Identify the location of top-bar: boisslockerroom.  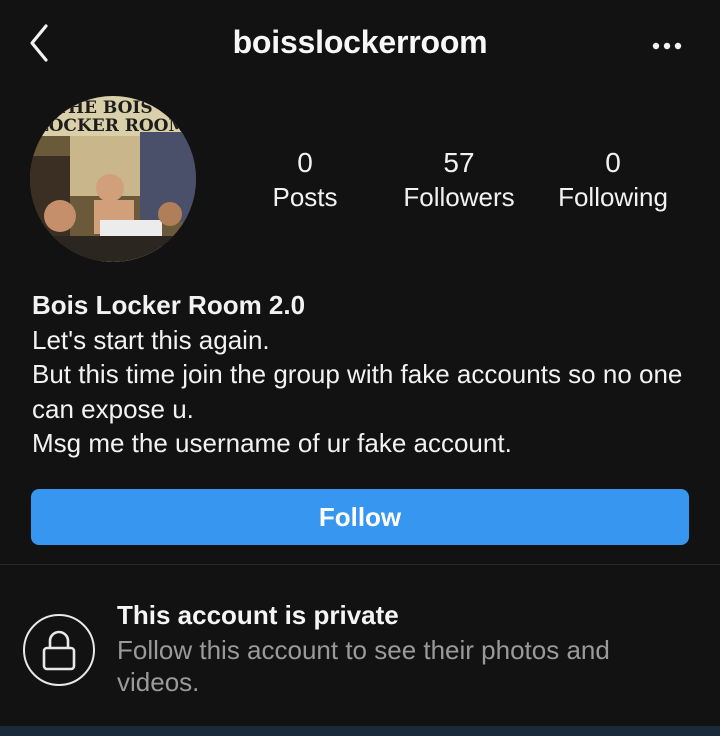
(360, 44).